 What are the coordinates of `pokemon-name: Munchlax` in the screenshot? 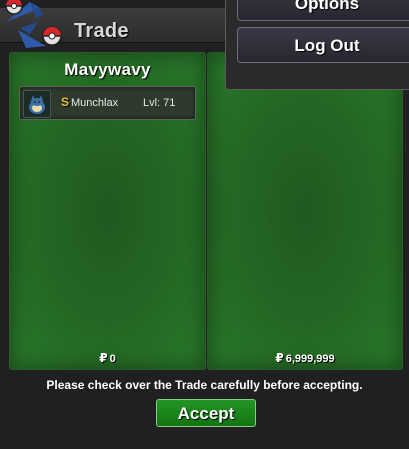 It's located at (95, 103).